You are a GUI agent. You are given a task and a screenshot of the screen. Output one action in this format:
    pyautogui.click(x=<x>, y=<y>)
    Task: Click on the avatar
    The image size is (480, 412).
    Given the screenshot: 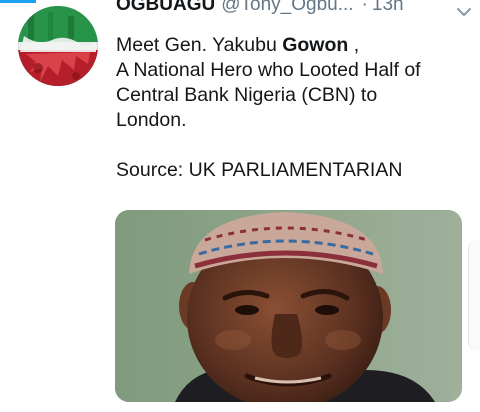 What is the action you would take?
    pyautogui.click(x=58, y=46)
    